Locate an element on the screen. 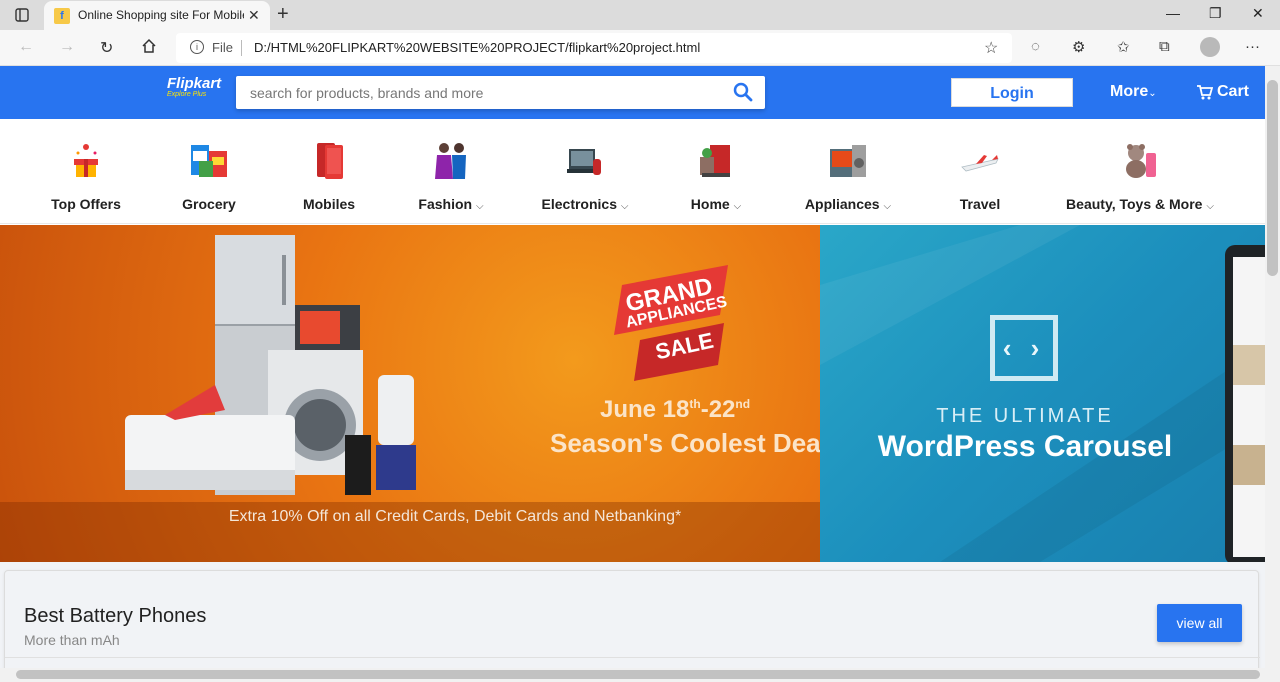 This screenshot has width=1280, height=682. appliances-icon is located at coordinates (848, 161).